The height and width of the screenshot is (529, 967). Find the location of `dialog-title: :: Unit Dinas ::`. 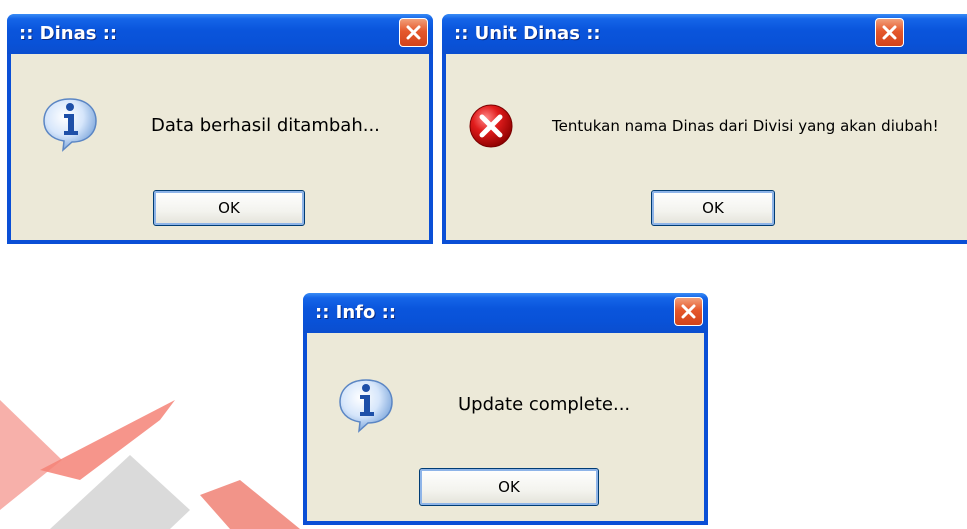

dialog-title: :: Unit Dinas :: is located at coordinates (527, 33).